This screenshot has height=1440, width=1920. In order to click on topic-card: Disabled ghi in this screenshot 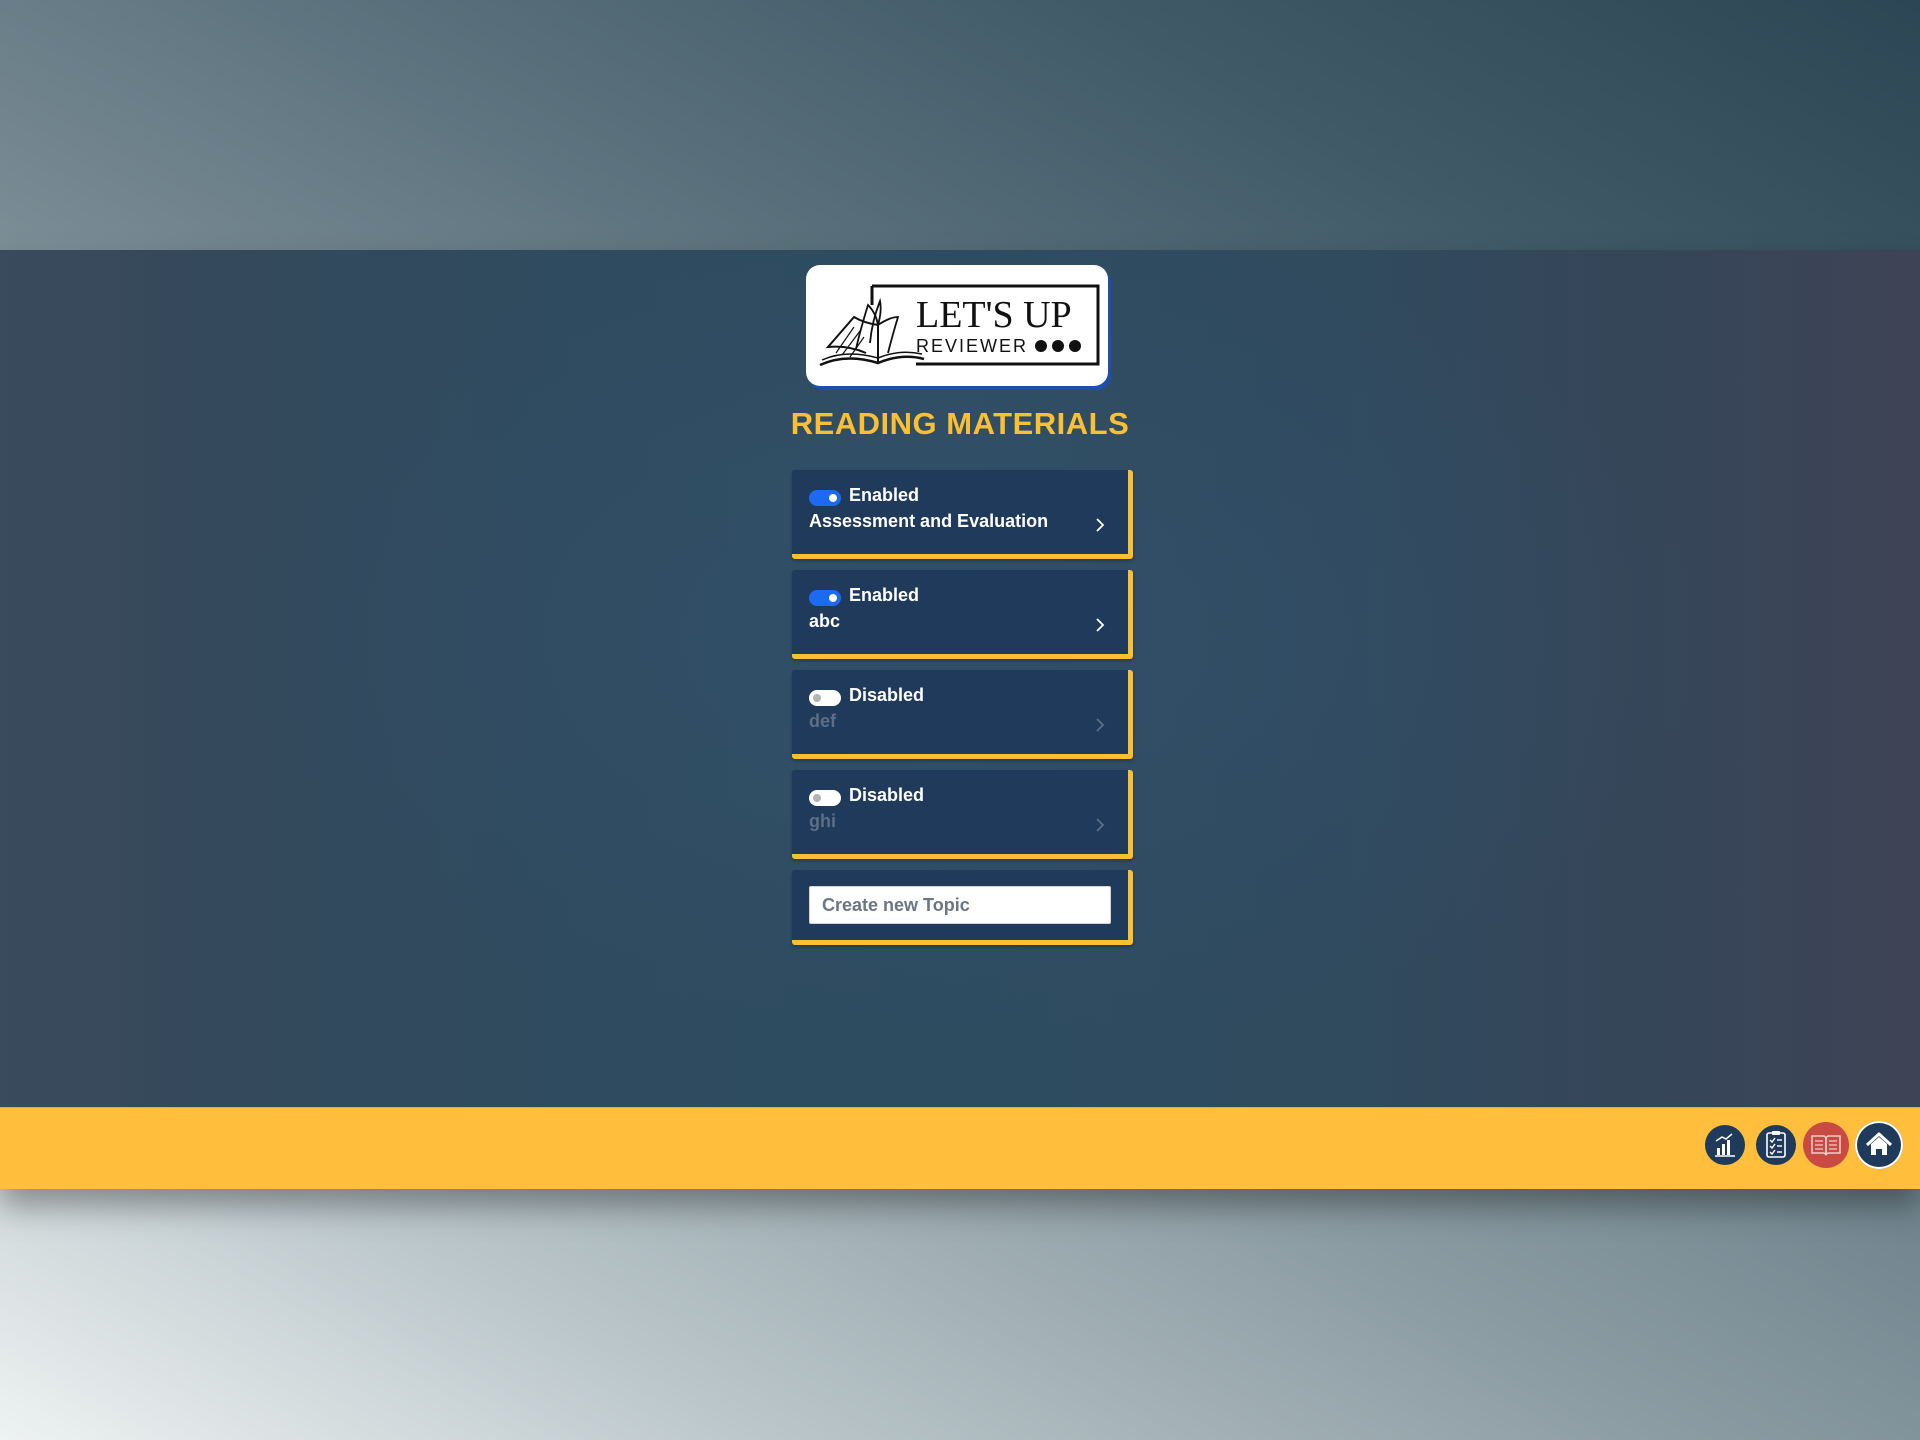, I will do `click(962, 814)`.